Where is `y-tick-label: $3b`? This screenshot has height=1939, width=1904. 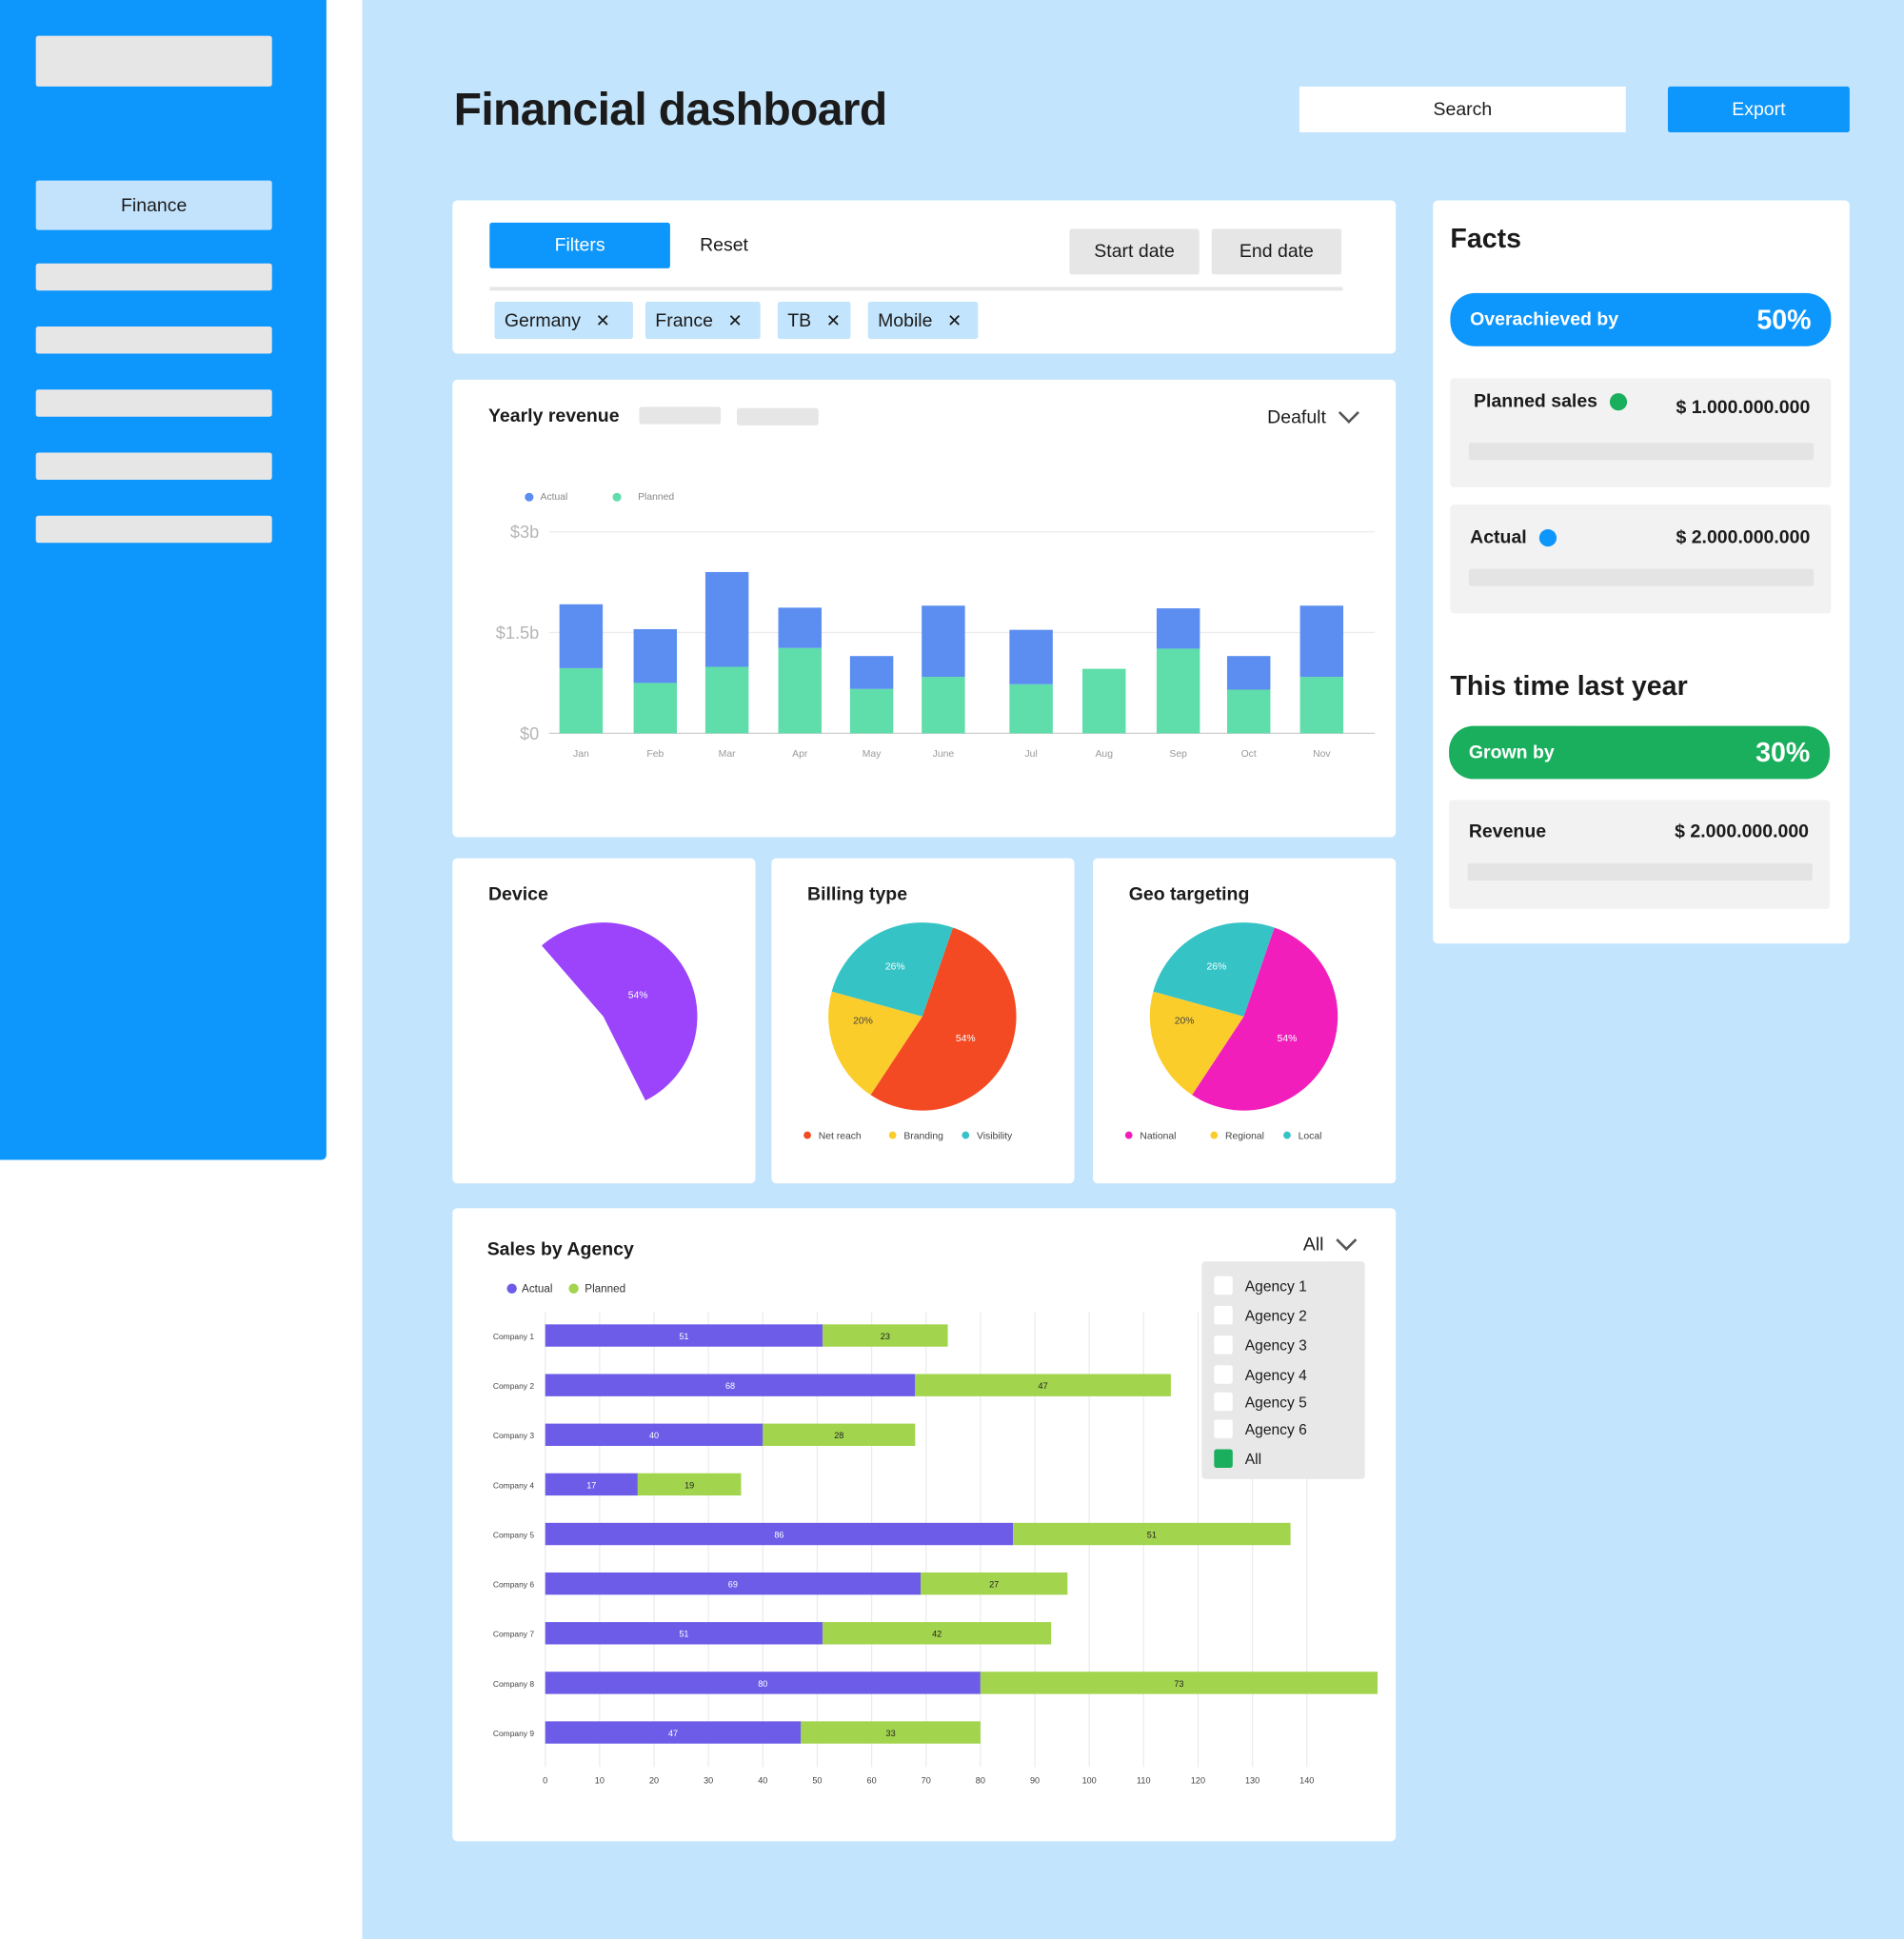 y-tick-label: $3b is located at coordinates (524, 532).